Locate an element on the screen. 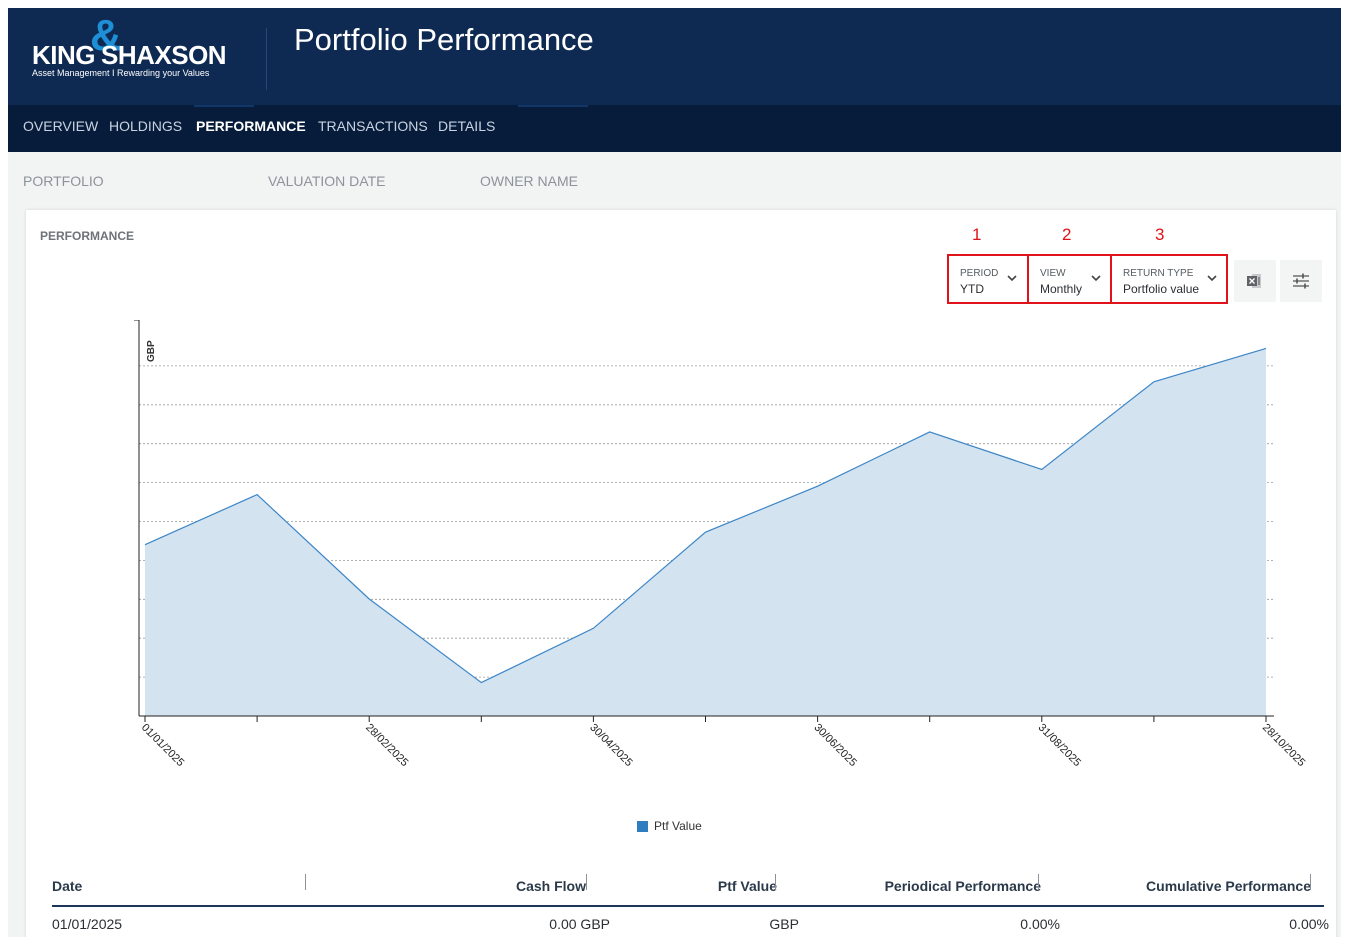 The image size is (1348, 937). x-tick-label: 30/04/2025 is located at coordinates (610, 745).